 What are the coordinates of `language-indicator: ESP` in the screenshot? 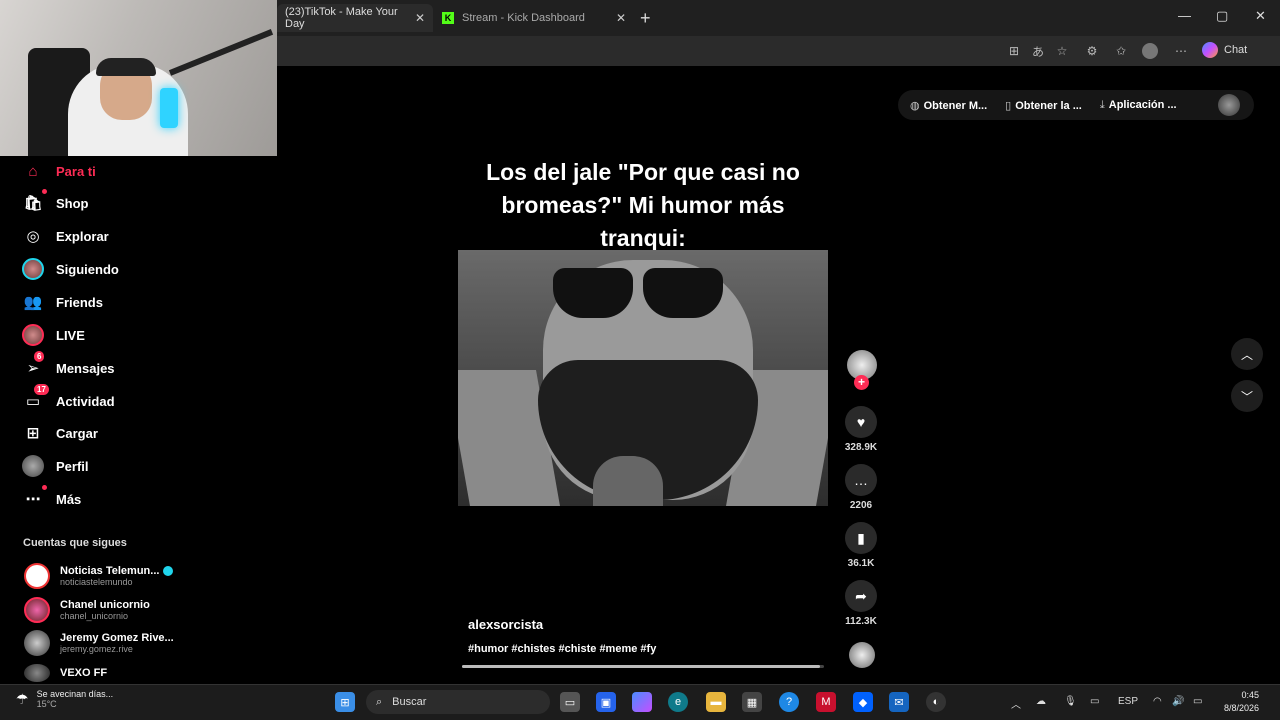 It's located at (1128, 701).